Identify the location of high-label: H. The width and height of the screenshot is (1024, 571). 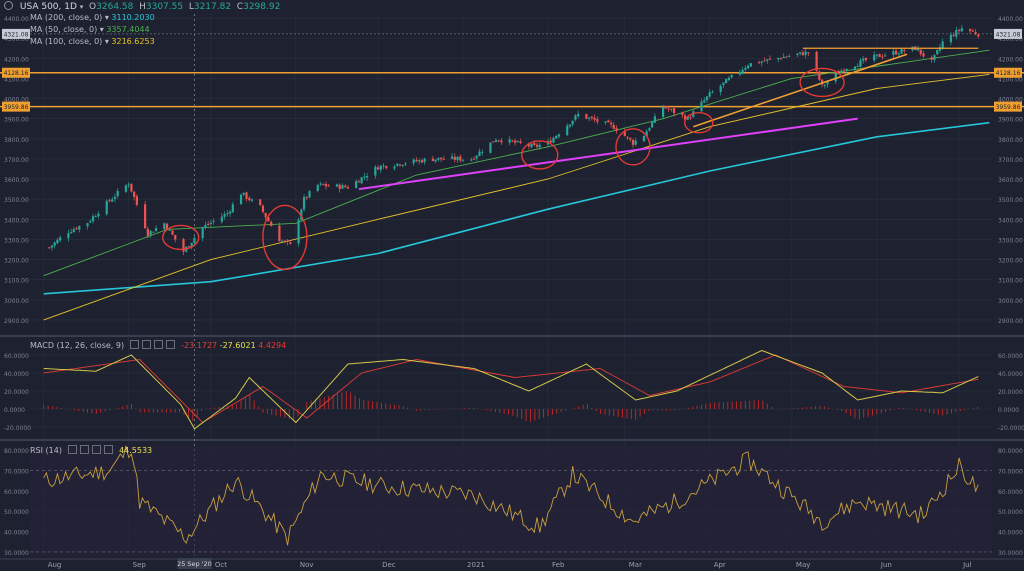
(142, 7).